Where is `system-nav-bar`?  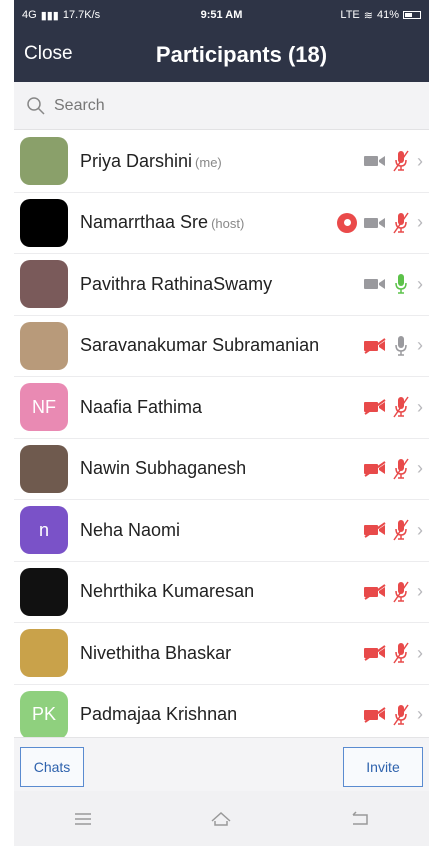
system-nav-bar is located at coordinates (221, 818).